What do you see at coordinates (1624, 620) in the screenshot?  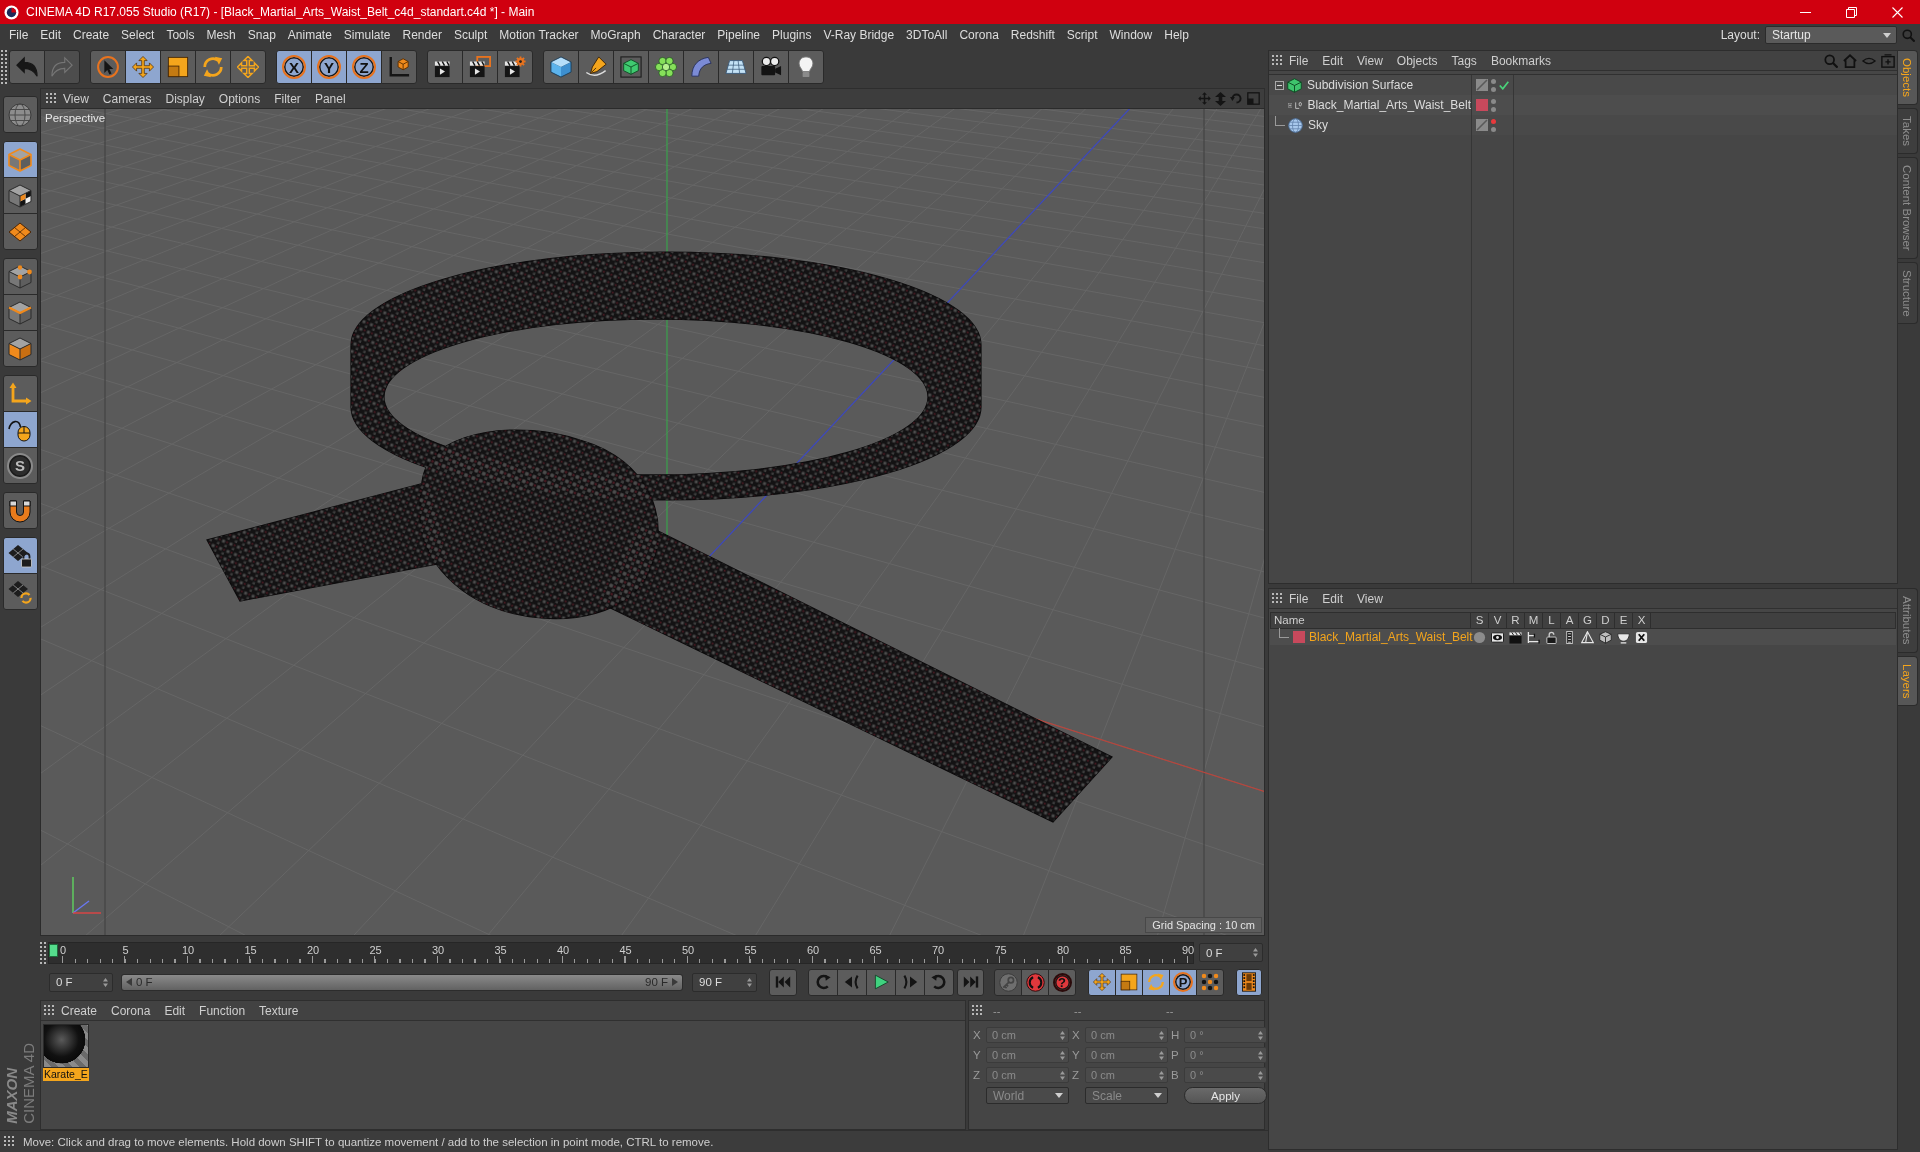 I see `column-header: E` at bounding box center [1624, 620].